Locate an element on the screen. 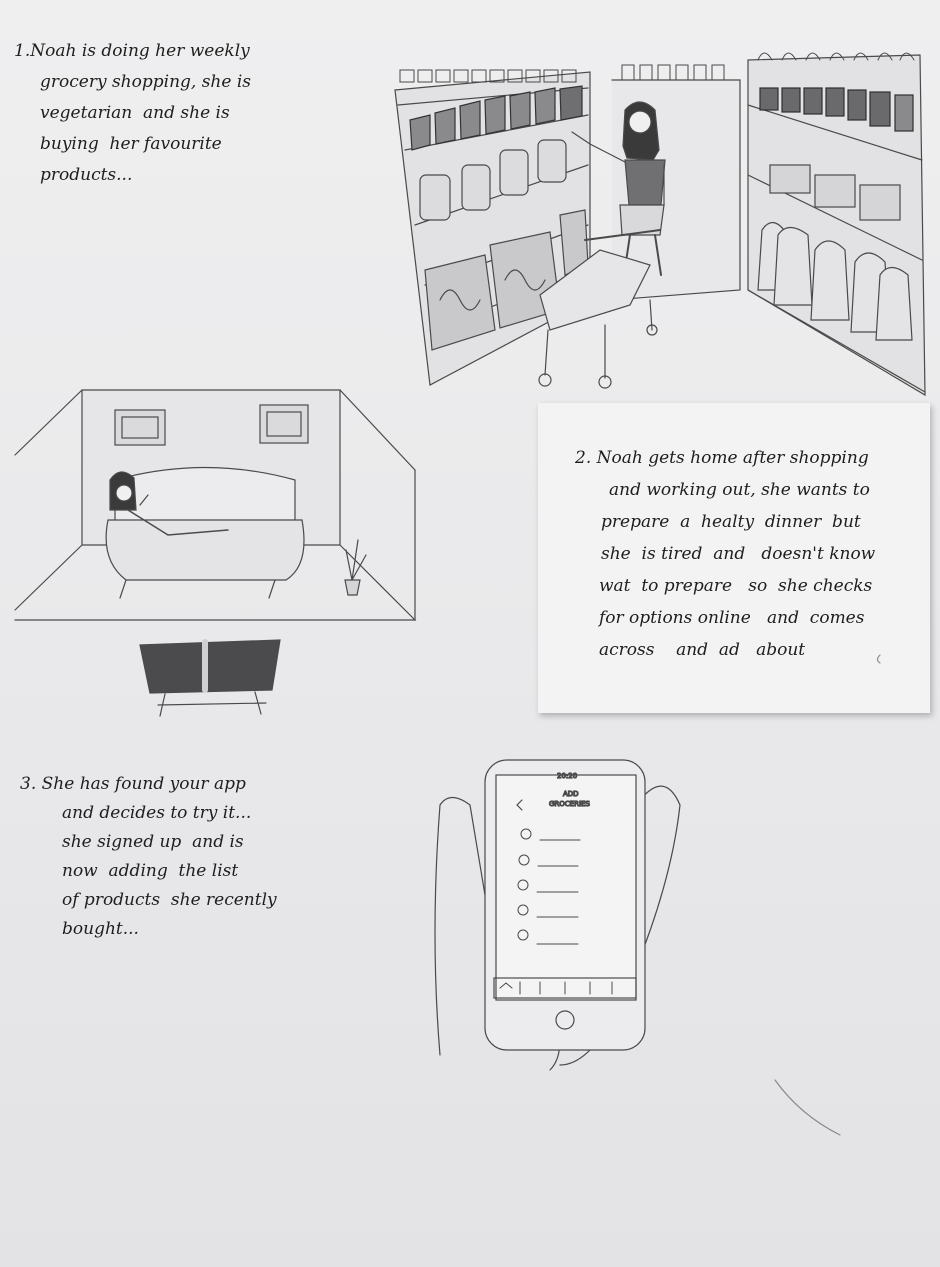 Image resolution: width=940 pixels, height=1267 pixels. phone-title-line1: ADD is located at coordinates (571, 794).